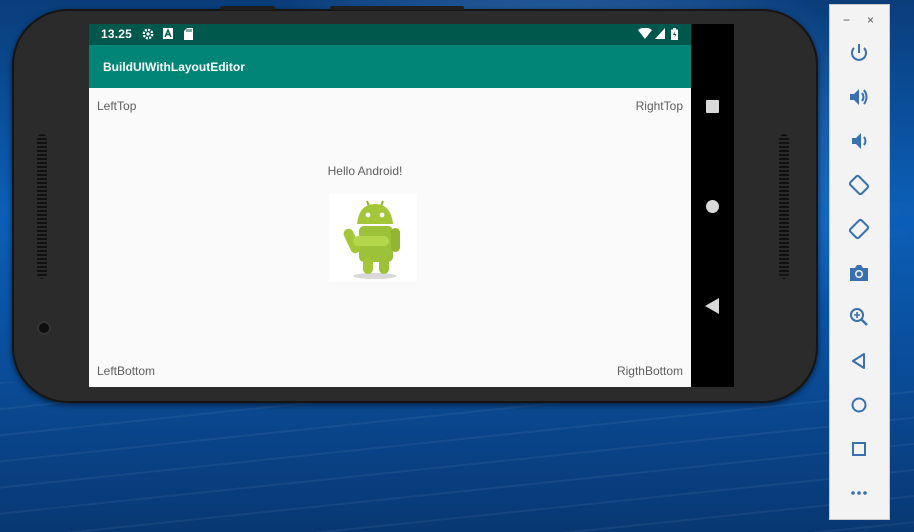 The height and width of the screenshot is (532, 914). What do you see at coordinates (117, 106) in the screenshot?
I see `label-left-top: LeftTop` at bounding box center [117, 106].